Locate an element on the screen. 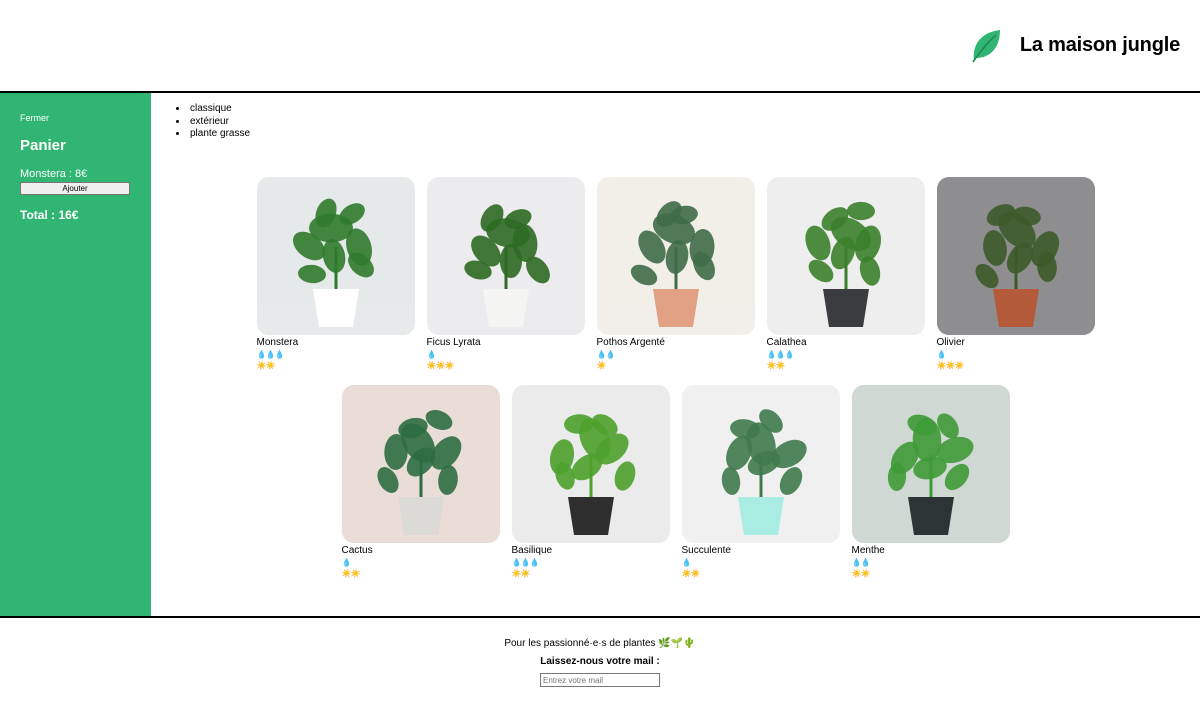 This screenshot has width=1200, height=711. brand: La maison jungle is located at coordinates (1075, 45).